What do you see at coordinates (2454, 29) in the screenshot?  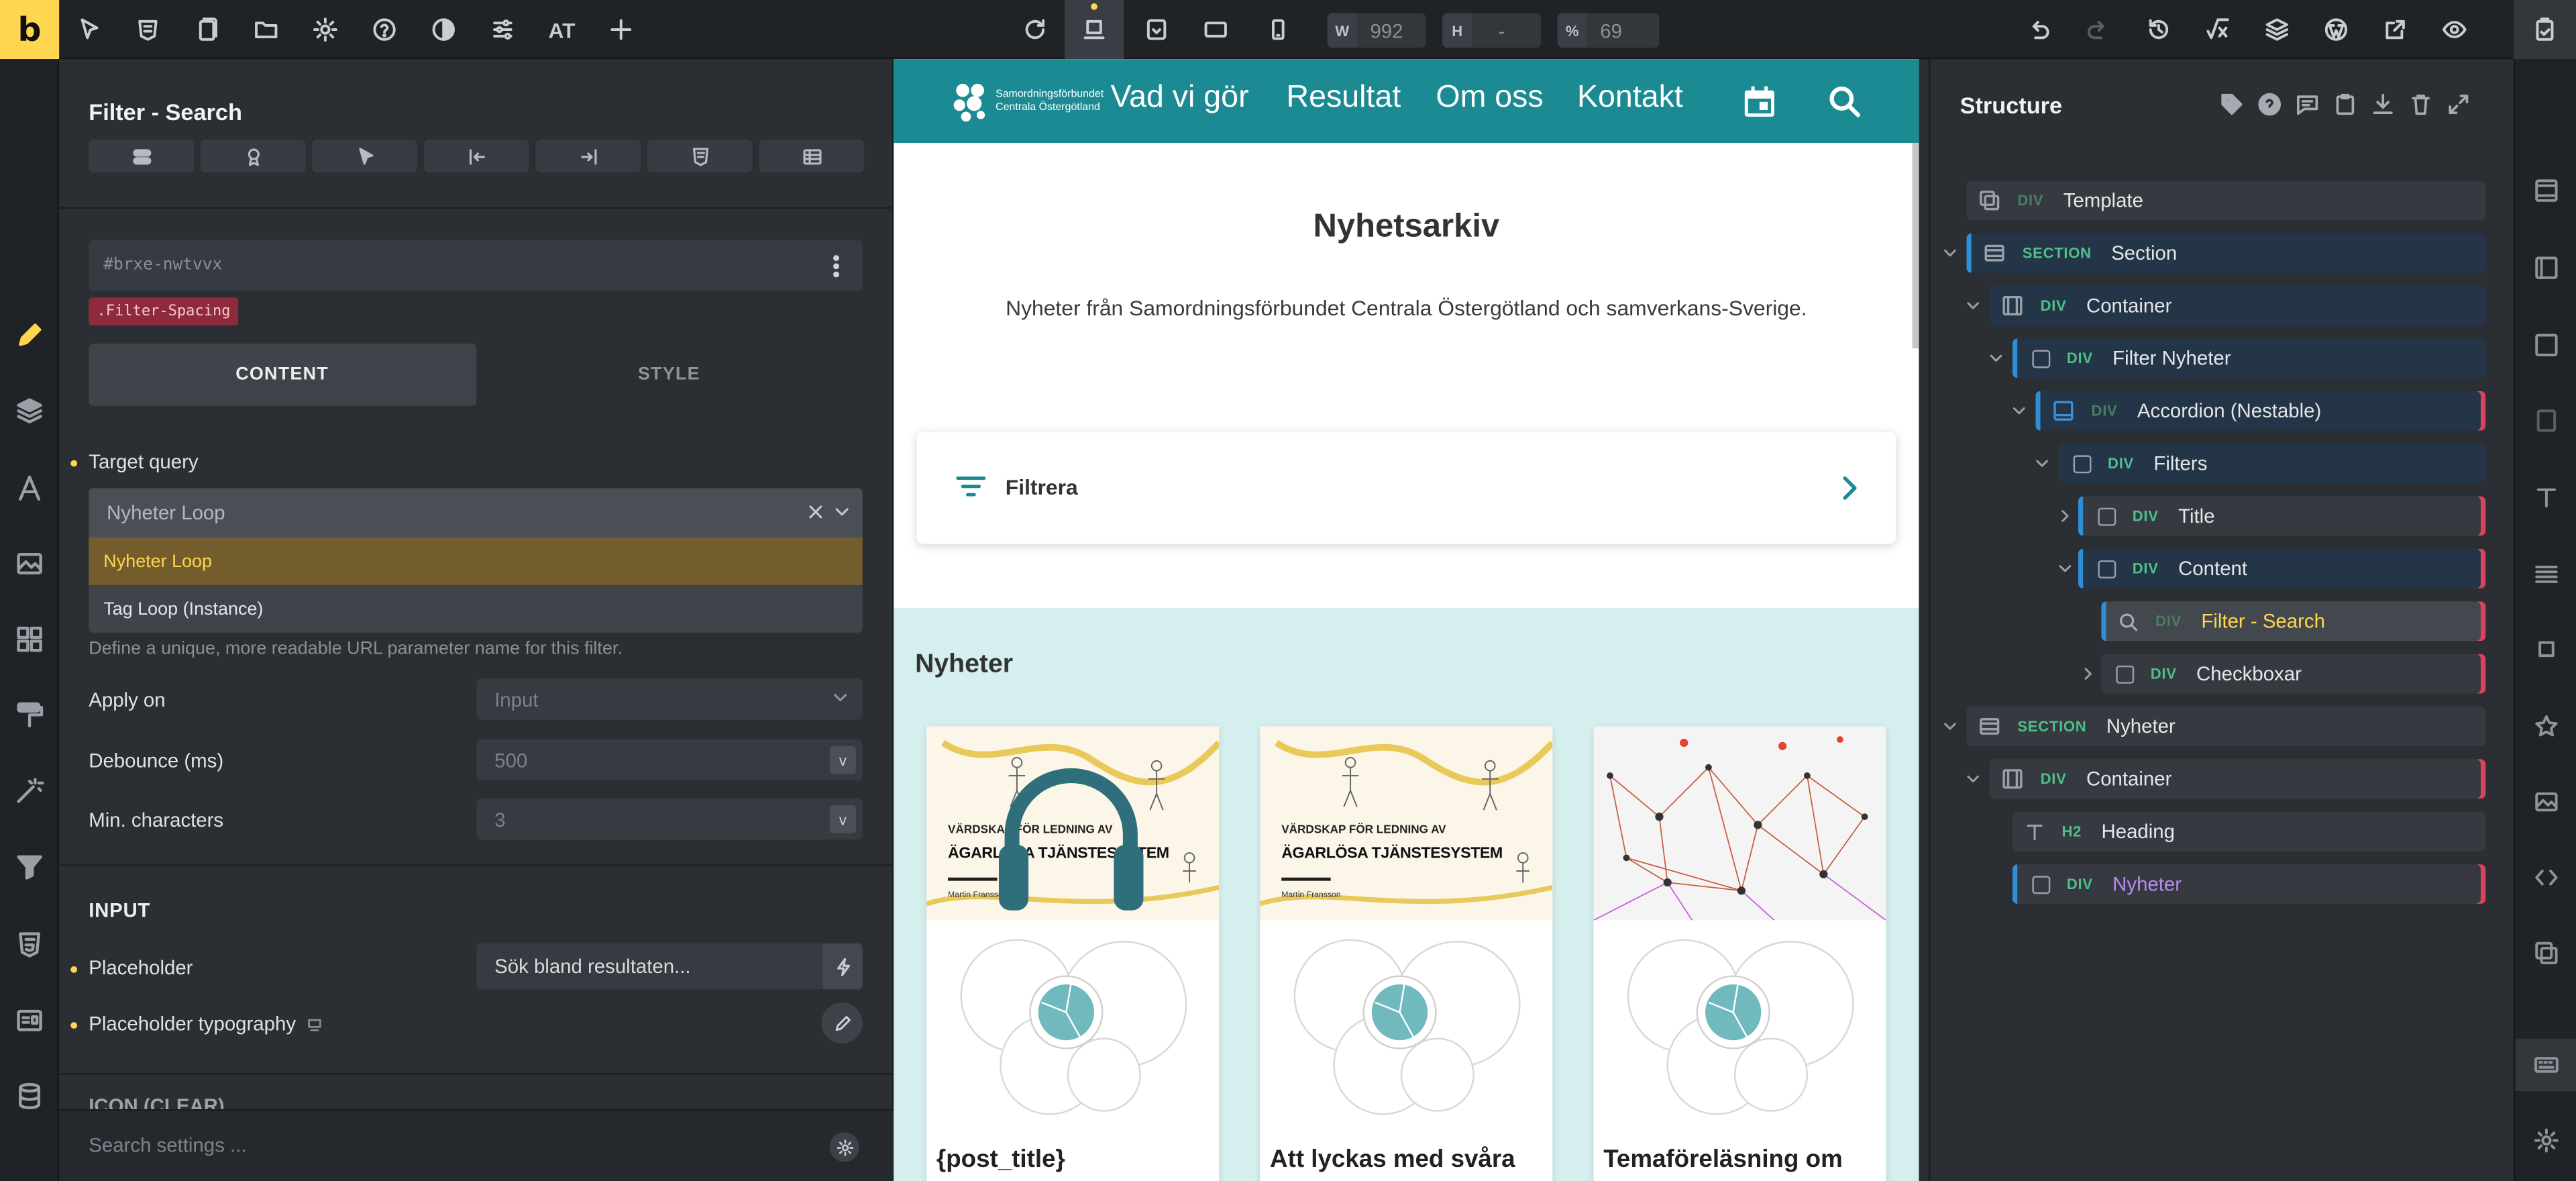 I see `preview-eye-icon` at bounding box center [2454, 29].